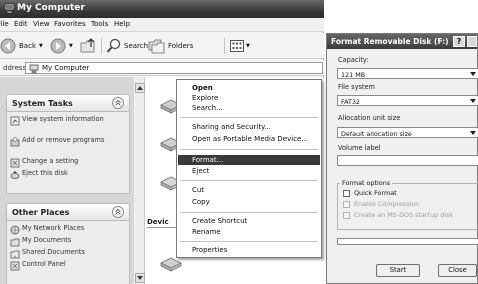  I want to click on task-view-system-info: View system information, so click(69, 120).